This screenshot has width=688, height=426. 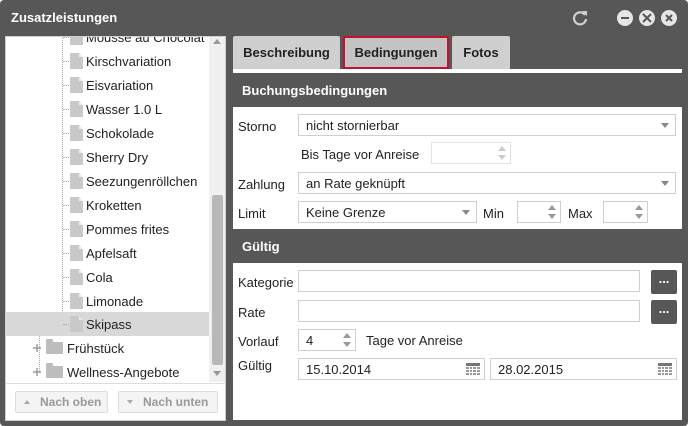 What do you see at coordinates (117, 157) in the screenshot?
I see `tree-item-label: Sherry Dry` at bounding box center [117, 157].